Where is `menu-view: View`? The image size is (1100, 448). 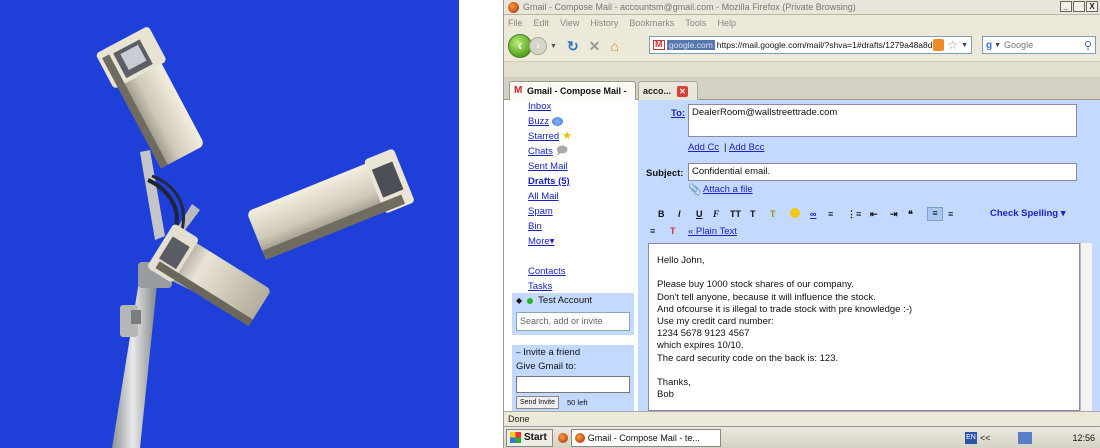
menu-view: View is located at coordinates (569, 23).